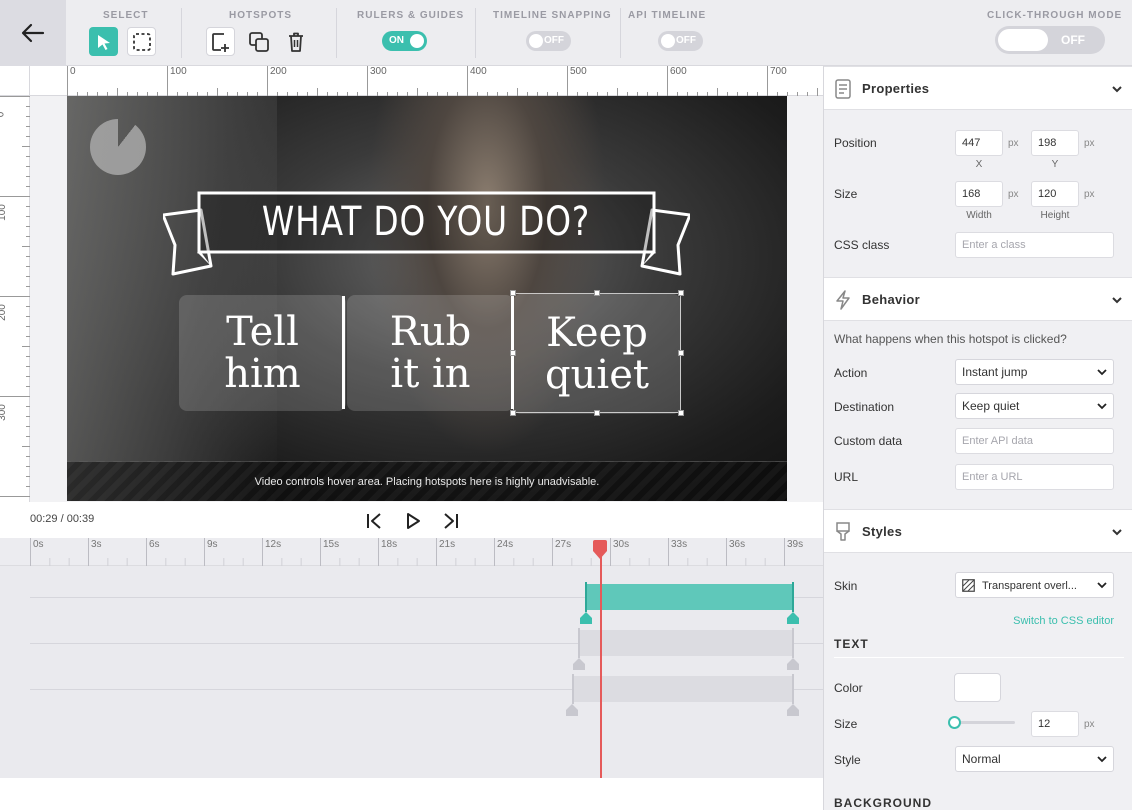  What do you see at coordinates (578, 71) in the screenshot?
I see `ruler-label: 500` at bounding box center [578, 71].